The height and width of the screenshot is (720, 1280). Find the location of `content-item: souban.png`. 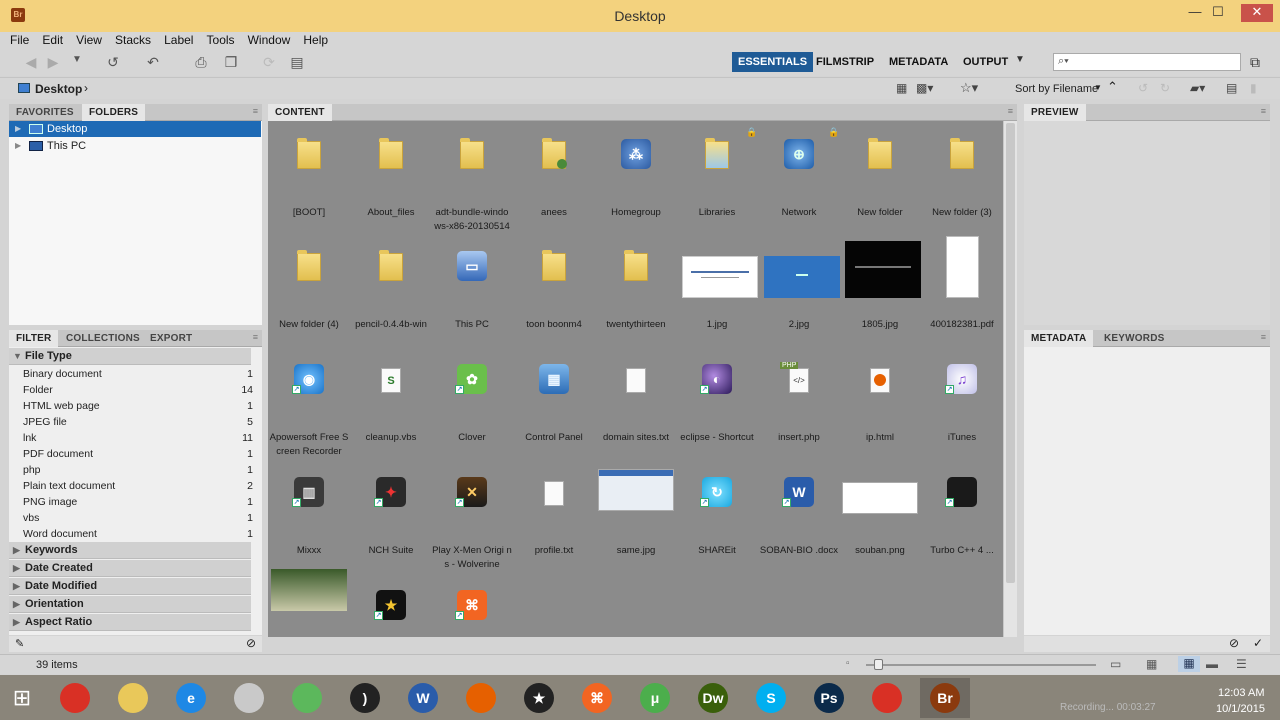

content-item: souban.png is located at coordinates (880, 515).